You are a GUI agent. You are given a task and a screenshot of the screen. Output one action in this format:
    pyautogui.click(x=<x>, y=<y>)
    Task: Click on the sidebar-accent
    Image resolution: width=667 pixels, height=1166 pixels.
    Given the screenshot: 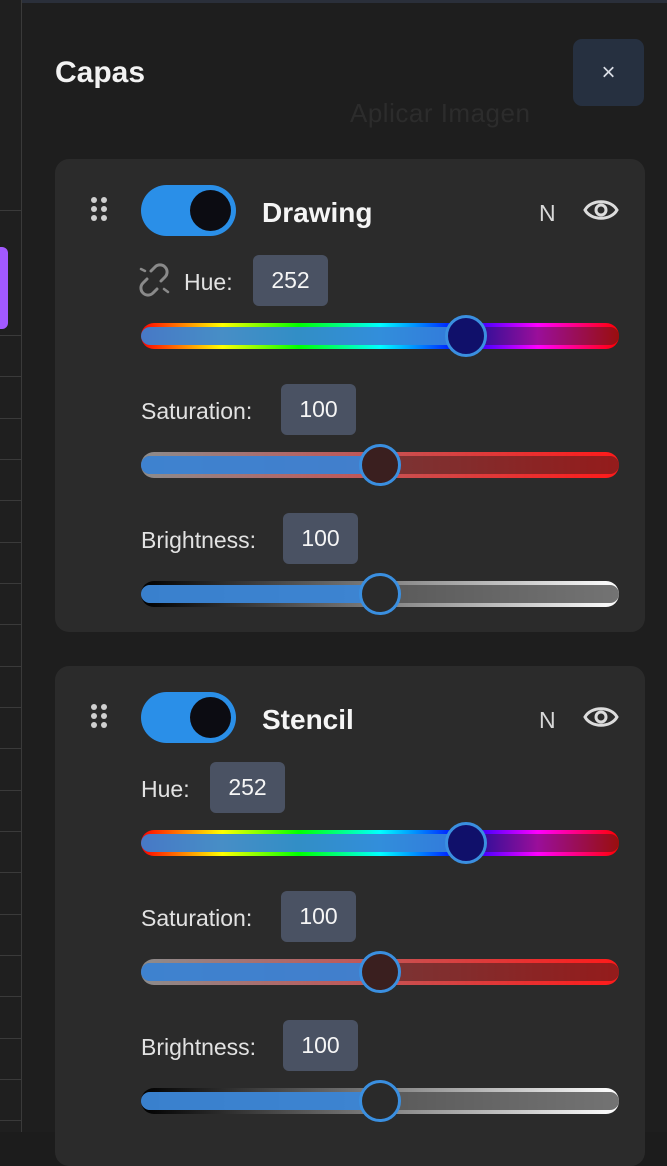 What is the action you would take?
    pyautogui.click(x=4, y=288)
    